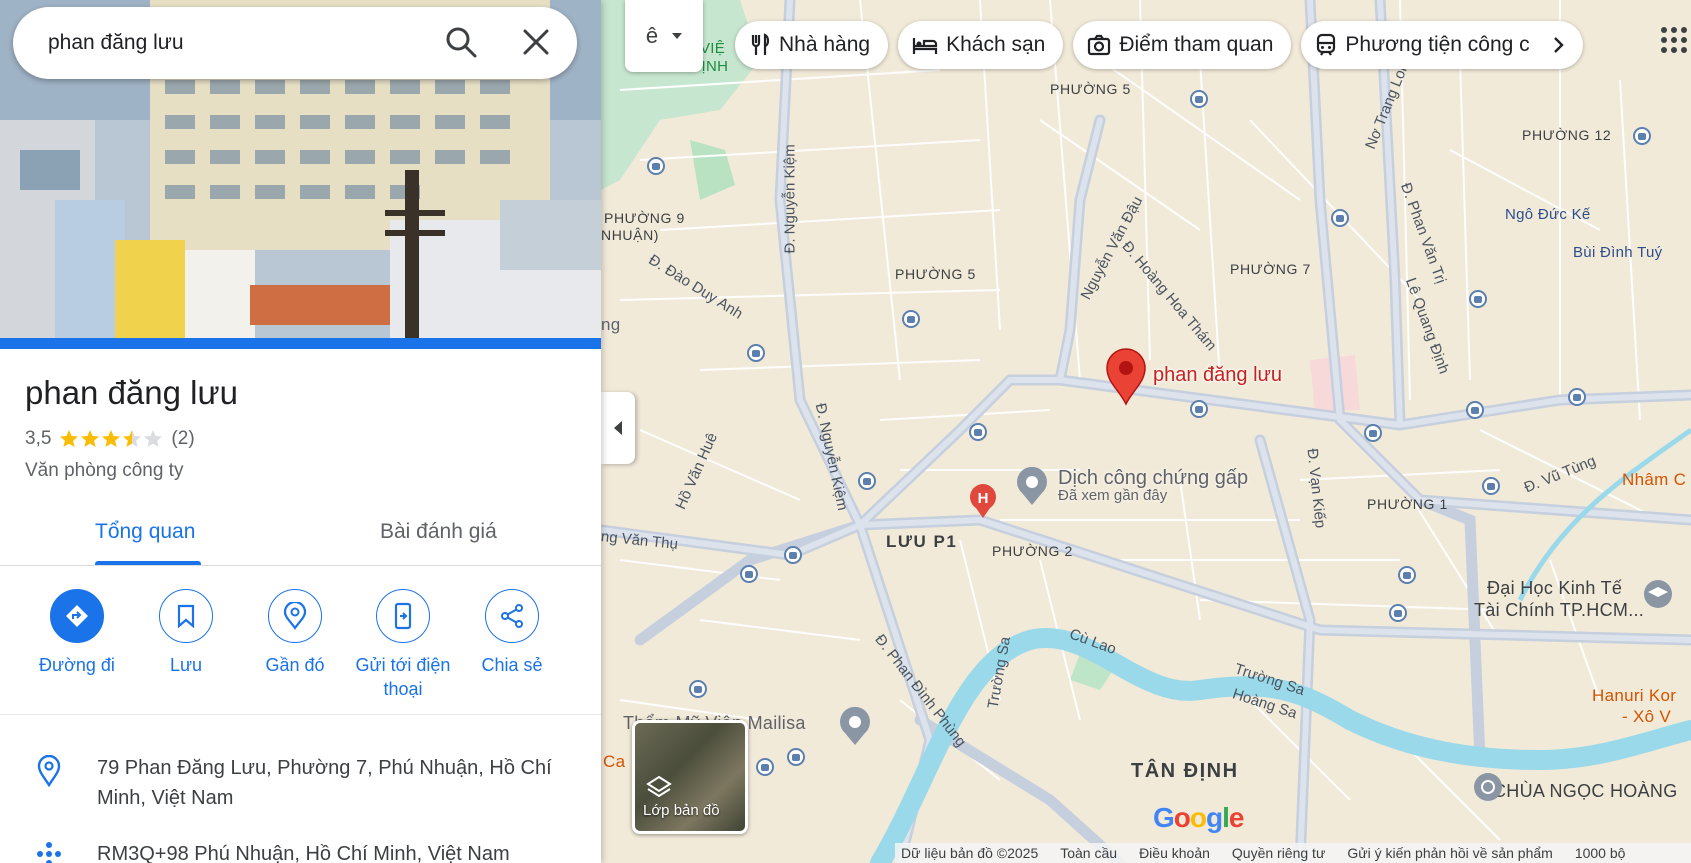 Image resolution: width=1691 pixels, height=863 pixels. Describe the element at coordinates (1185, 771) in the screenshot. I see `area-label: TÂN ĐỊNH` at that location.